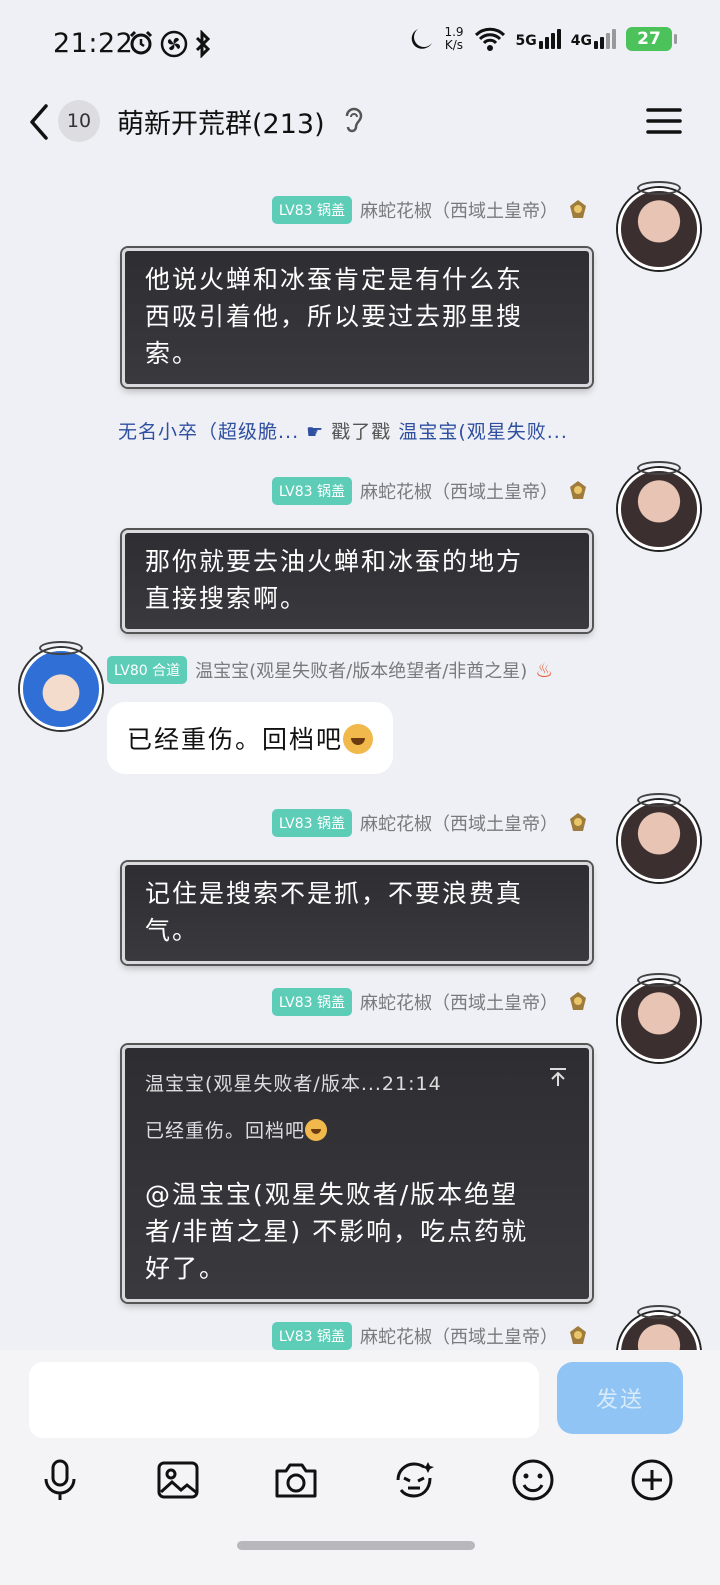 The width and height of the screenshot is (720, 1585). Describe the element at coordinates (250, 738) in the screenshot. I see `message-bubble: 已经重伤。回档吧` at that location.